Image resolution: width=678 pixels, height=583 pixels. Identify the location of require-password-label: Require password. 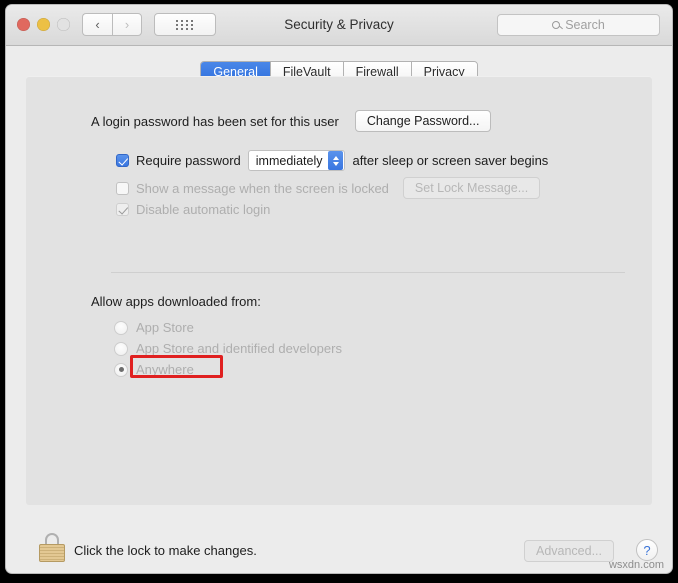
(188, 160).